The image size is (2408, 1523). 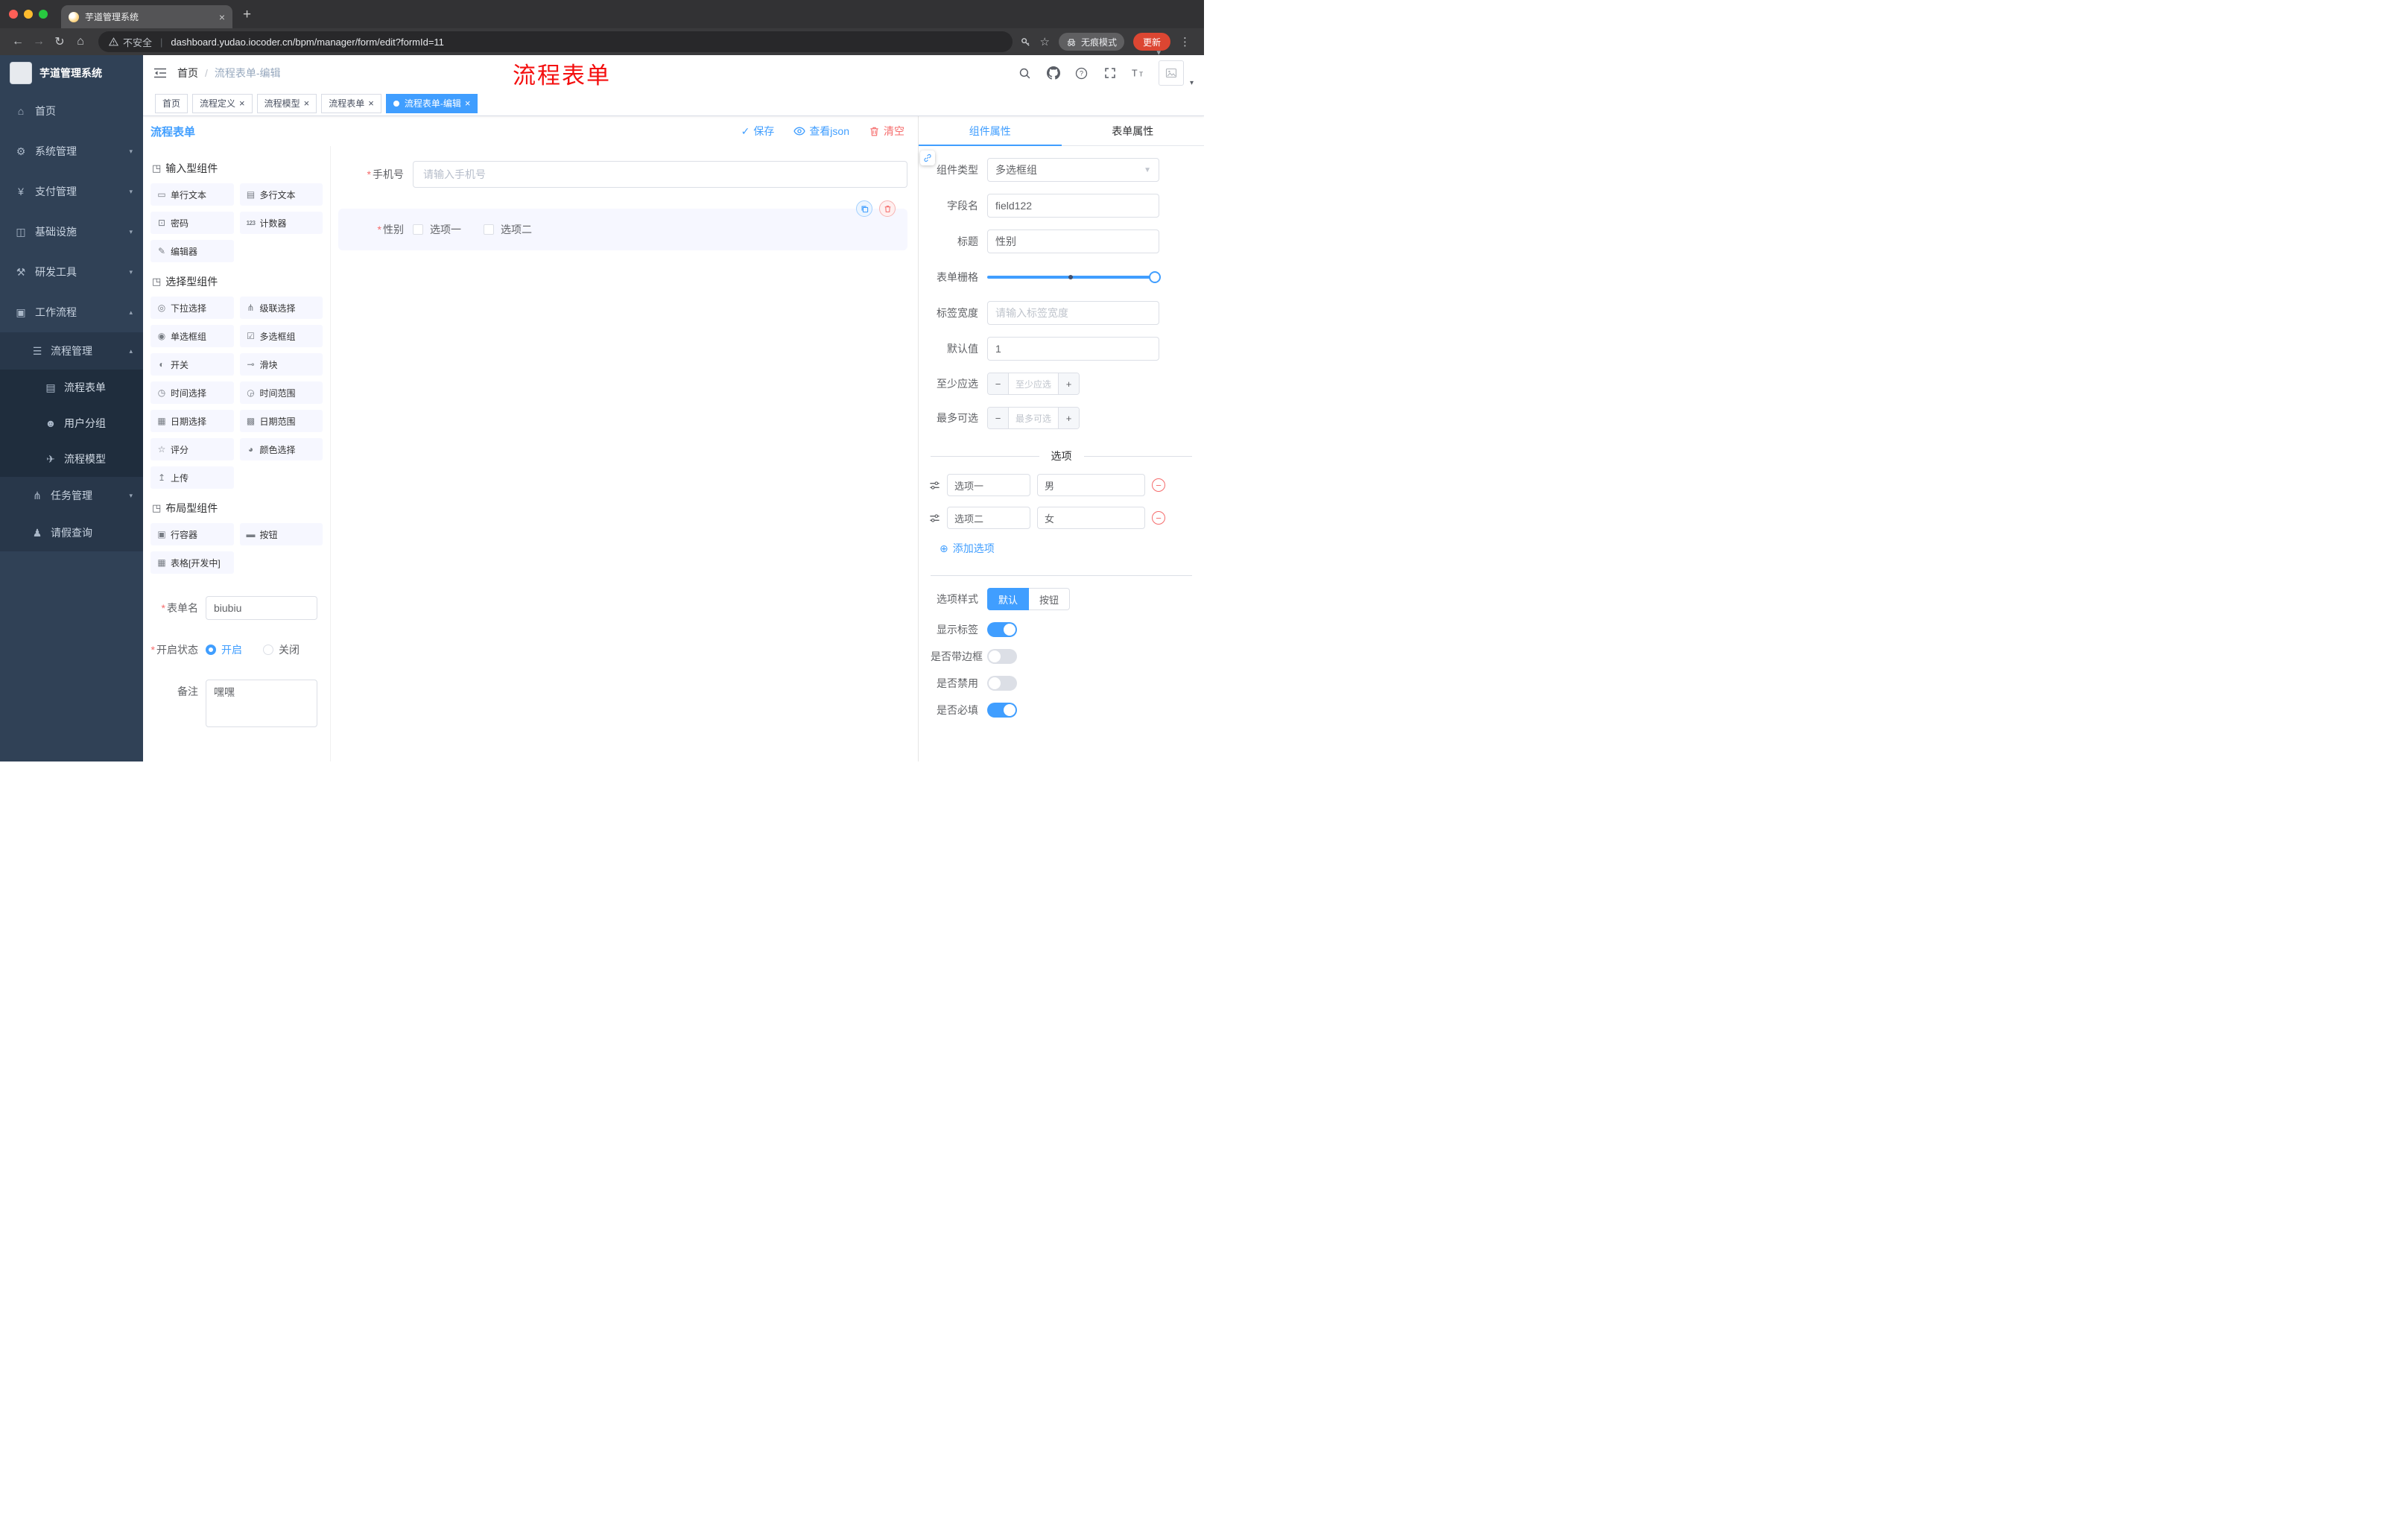 What do you see at coordinates (281, 421) in the screenshot?
I see `component-item: ▩ 日期范围` at bounding box center [281, 421].